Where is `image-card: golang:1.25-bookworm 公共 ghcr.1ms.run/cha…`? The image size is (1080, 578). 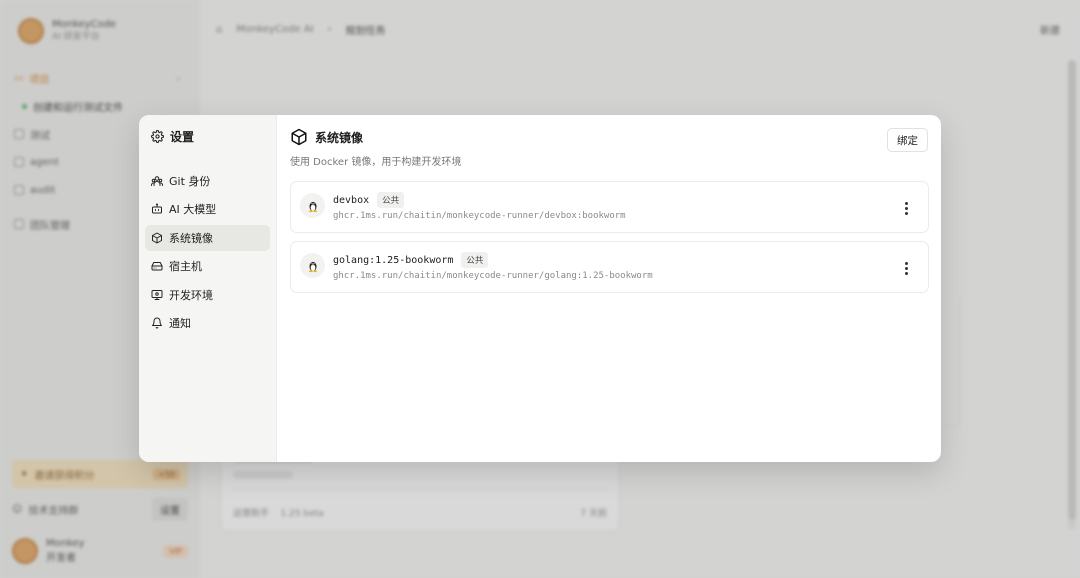
image-card: golang:1.25-bookworm 公共 ghcr.1ms.run/cha… is located at coordinates (609, 267).